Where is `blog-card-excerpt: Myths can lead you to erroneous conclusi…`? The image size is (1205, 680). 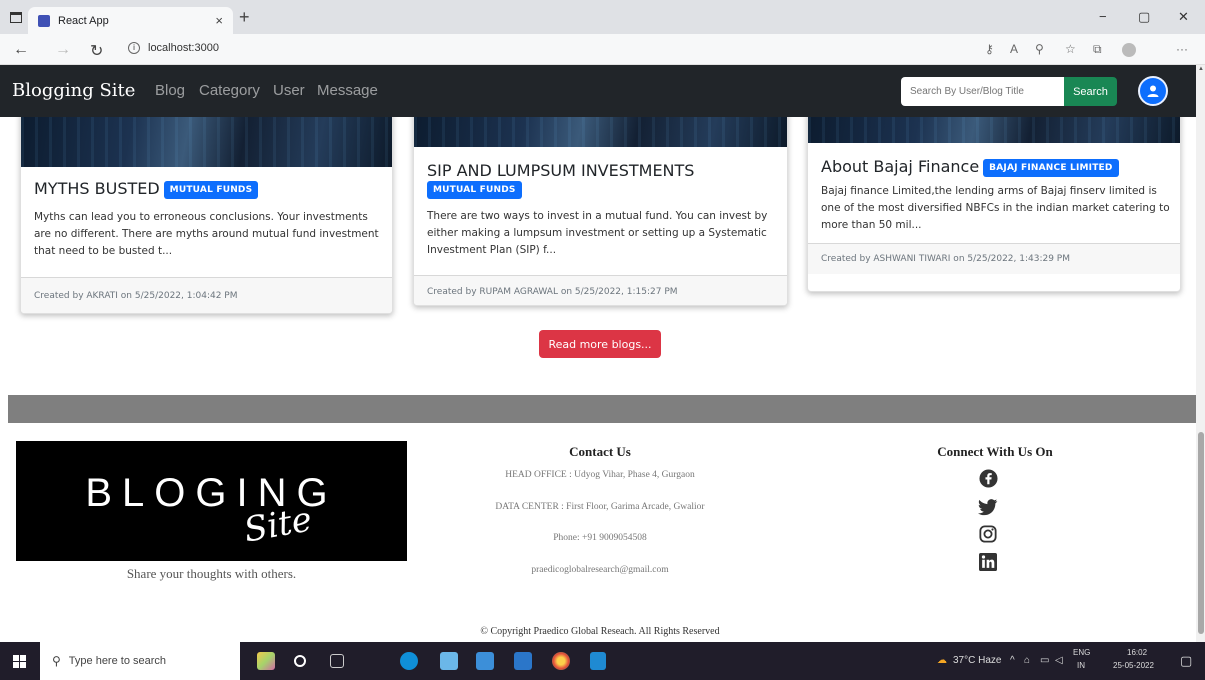
blog-card-excerpt: Myths can lead you to erroneous conclusi… is located at coordinates (206, 234).